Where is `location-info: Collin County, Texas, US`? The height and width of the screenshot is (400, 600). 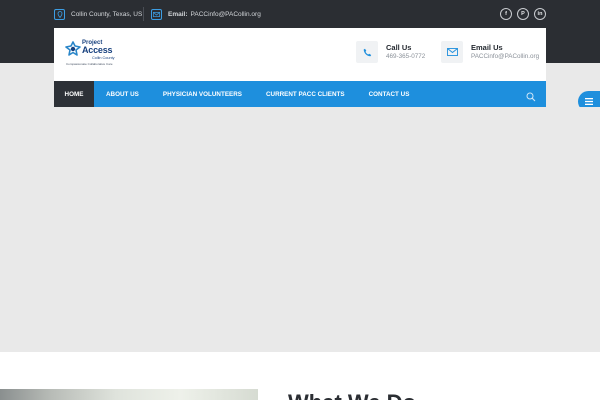
location-info: Collin County, Texas, US is located at coordinates (98, 14).